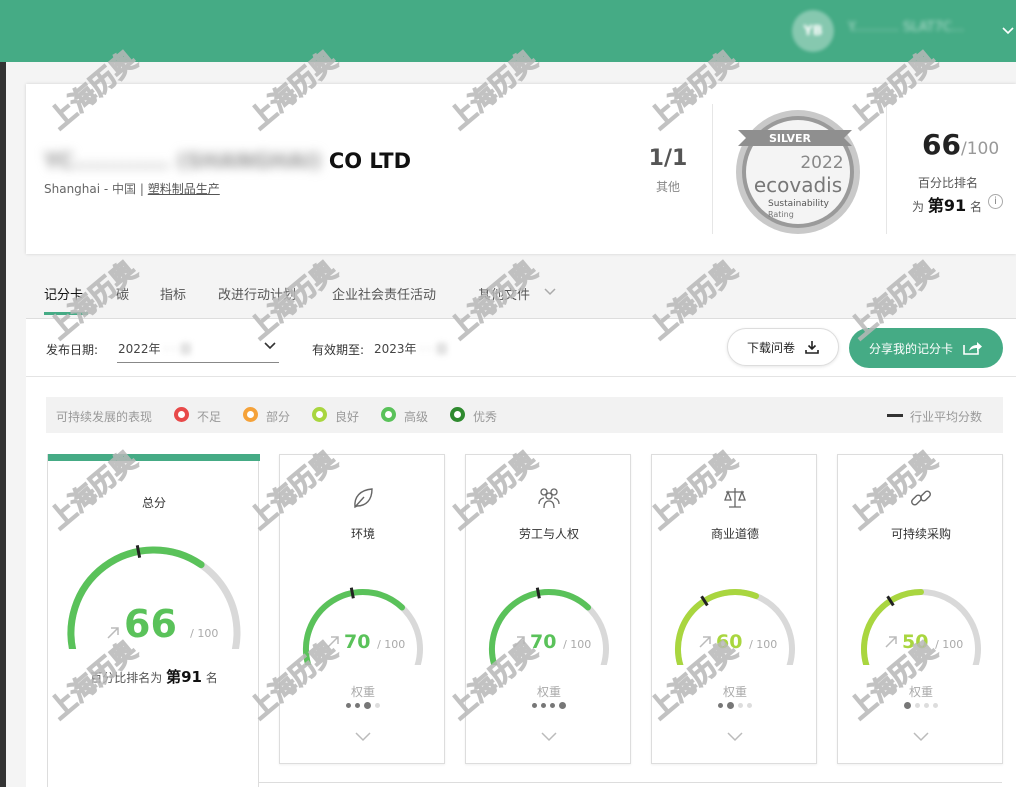  What do you see at coordinates (338, 350) in the screenshot?
I see `valid-until-label: 有效期至:` at bounding box center [338, 350].